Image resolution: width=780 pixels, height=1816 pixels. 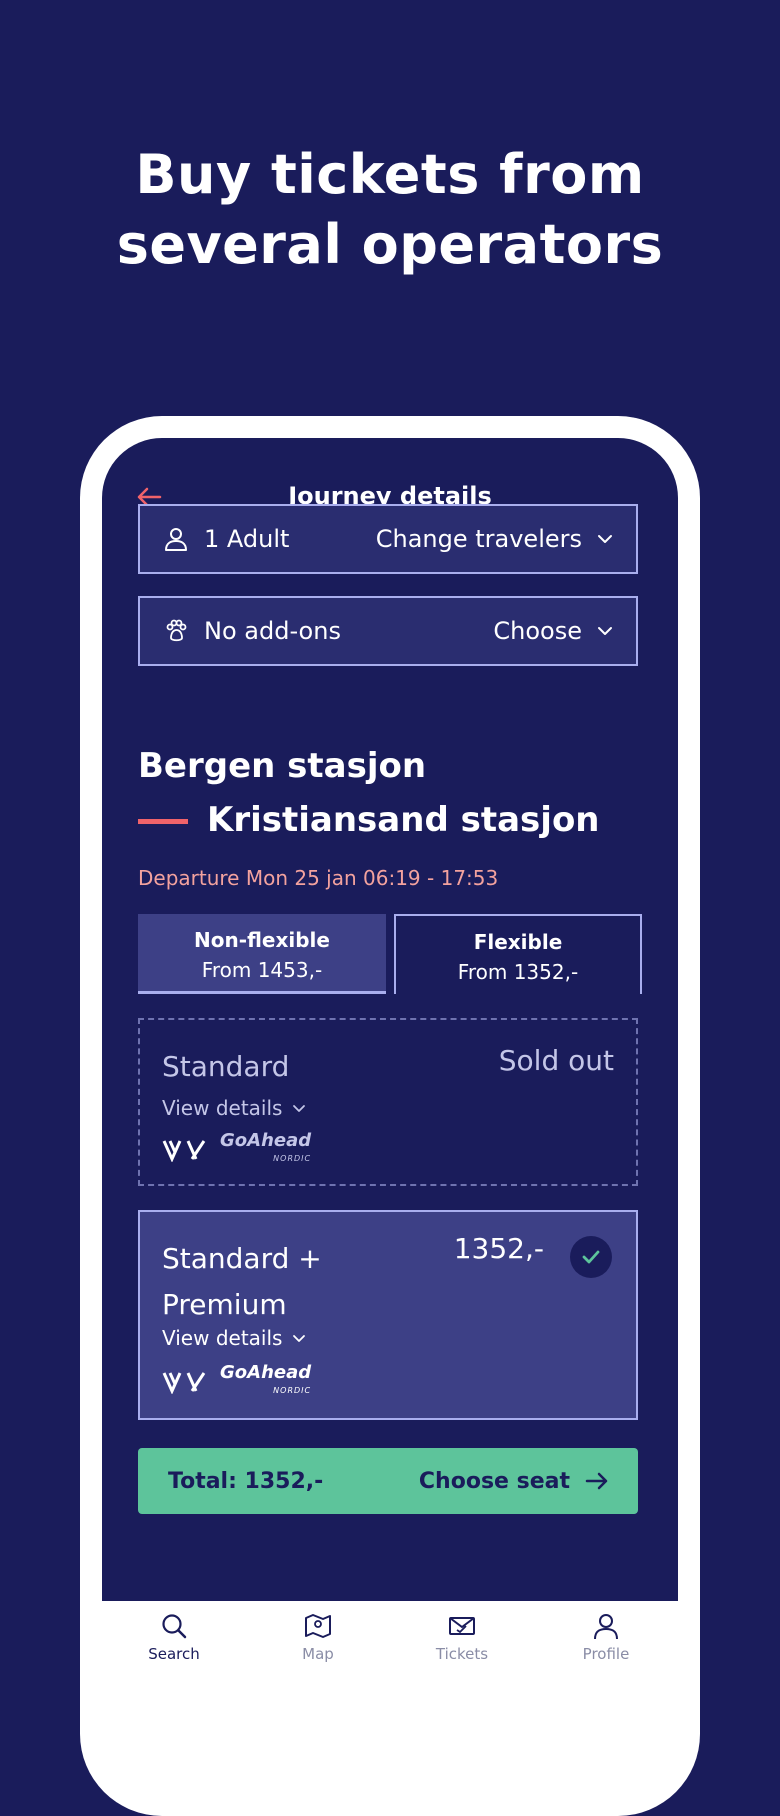 I want to click on option-name: Standard + Premium, so click(x=242, y=1282).